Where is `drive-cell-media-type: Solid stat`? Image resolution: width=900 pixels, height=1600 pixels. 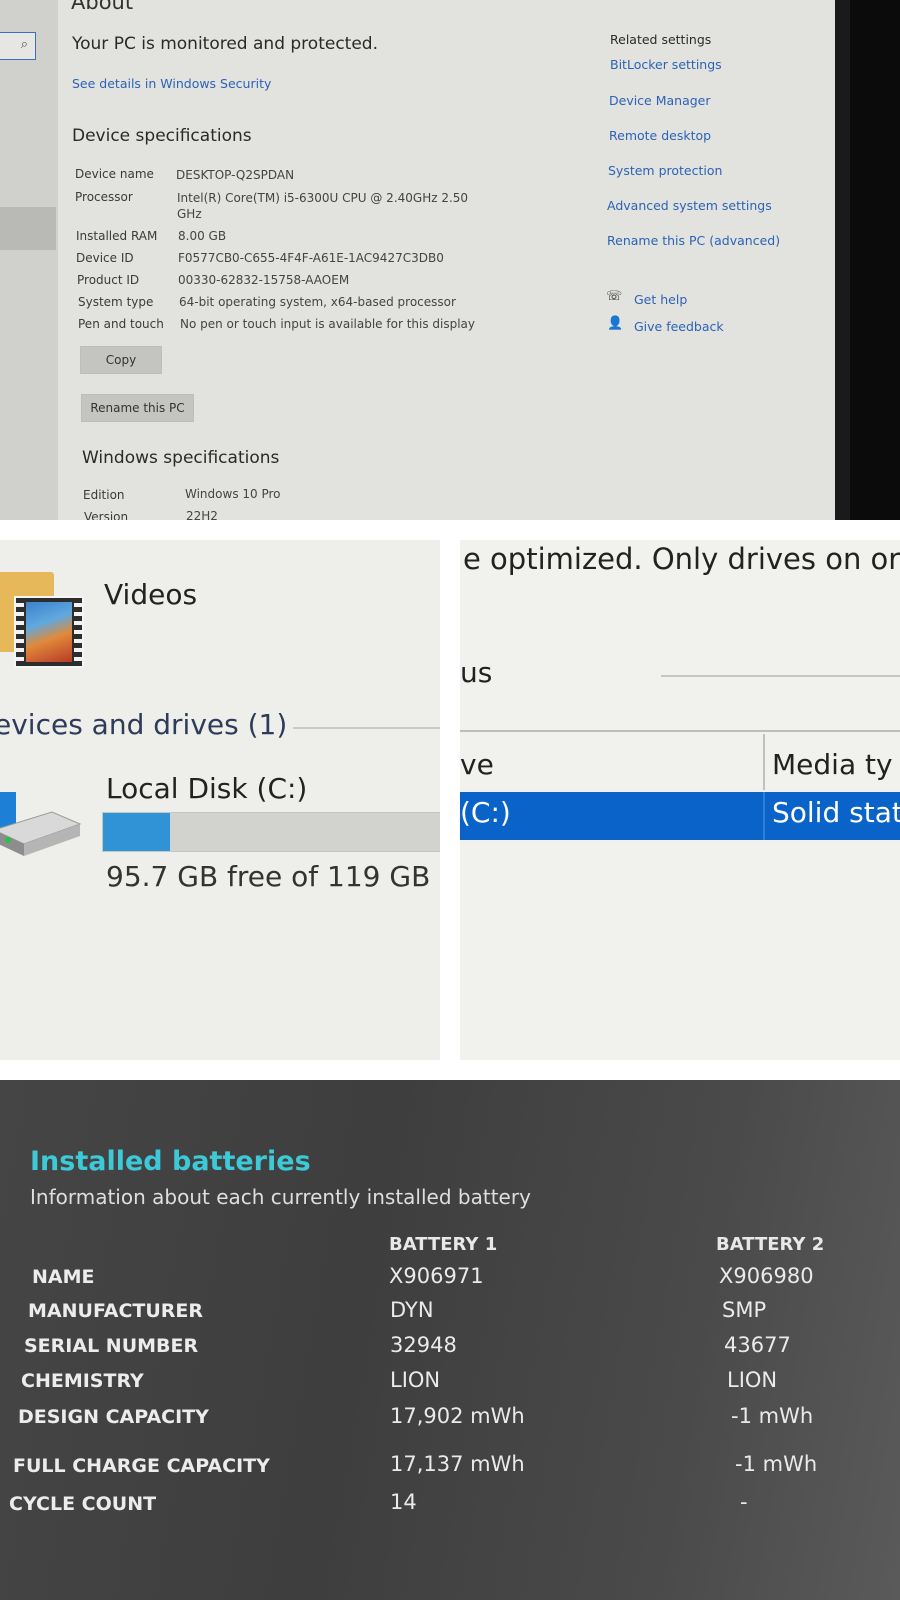 drive-cell-media-type: Solid stat is located at coordinates (836, 812).